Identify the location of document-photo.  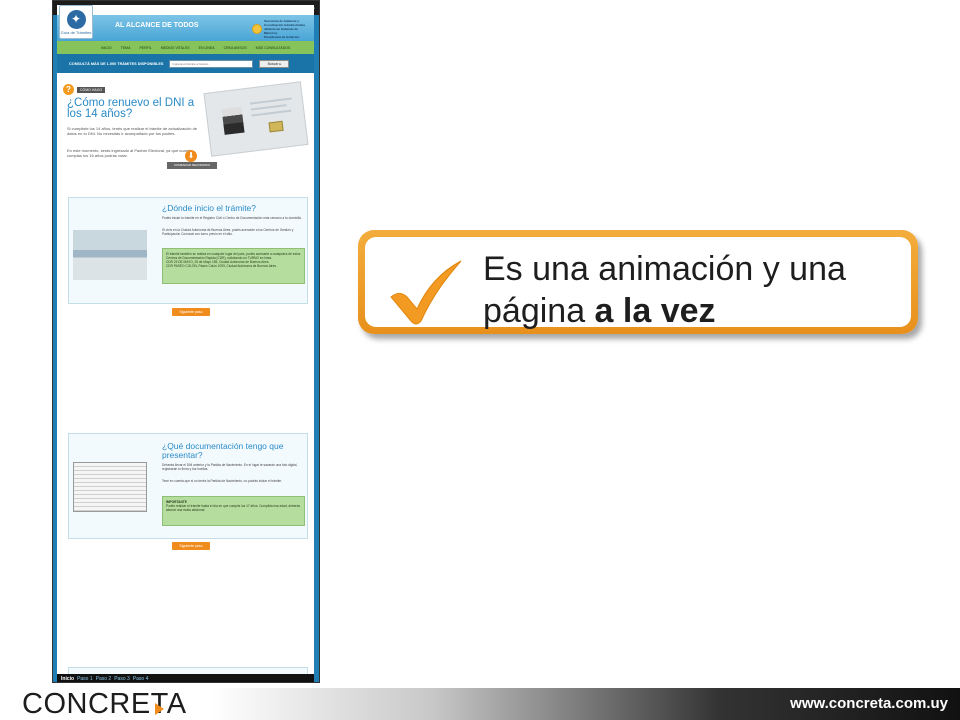
(110, 487).